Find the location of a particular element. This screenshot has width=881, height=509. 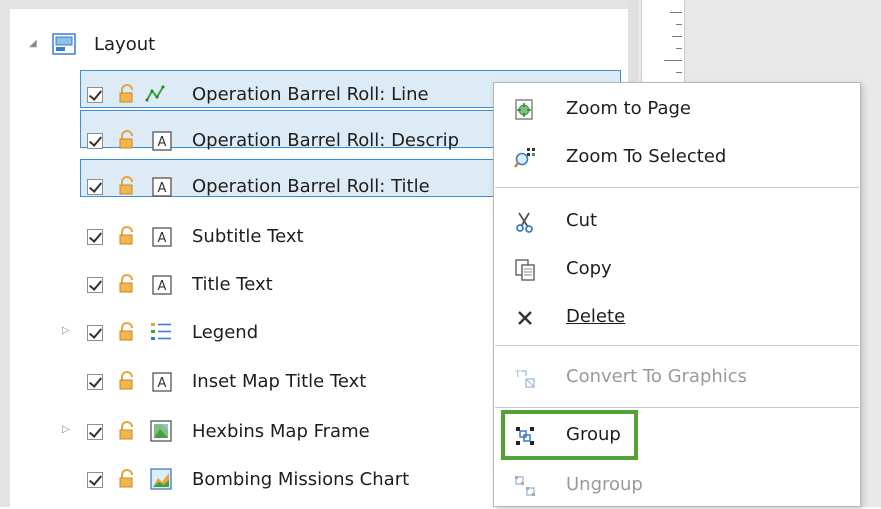

menu-item-label: Cut is located at coordinates (582, 220).